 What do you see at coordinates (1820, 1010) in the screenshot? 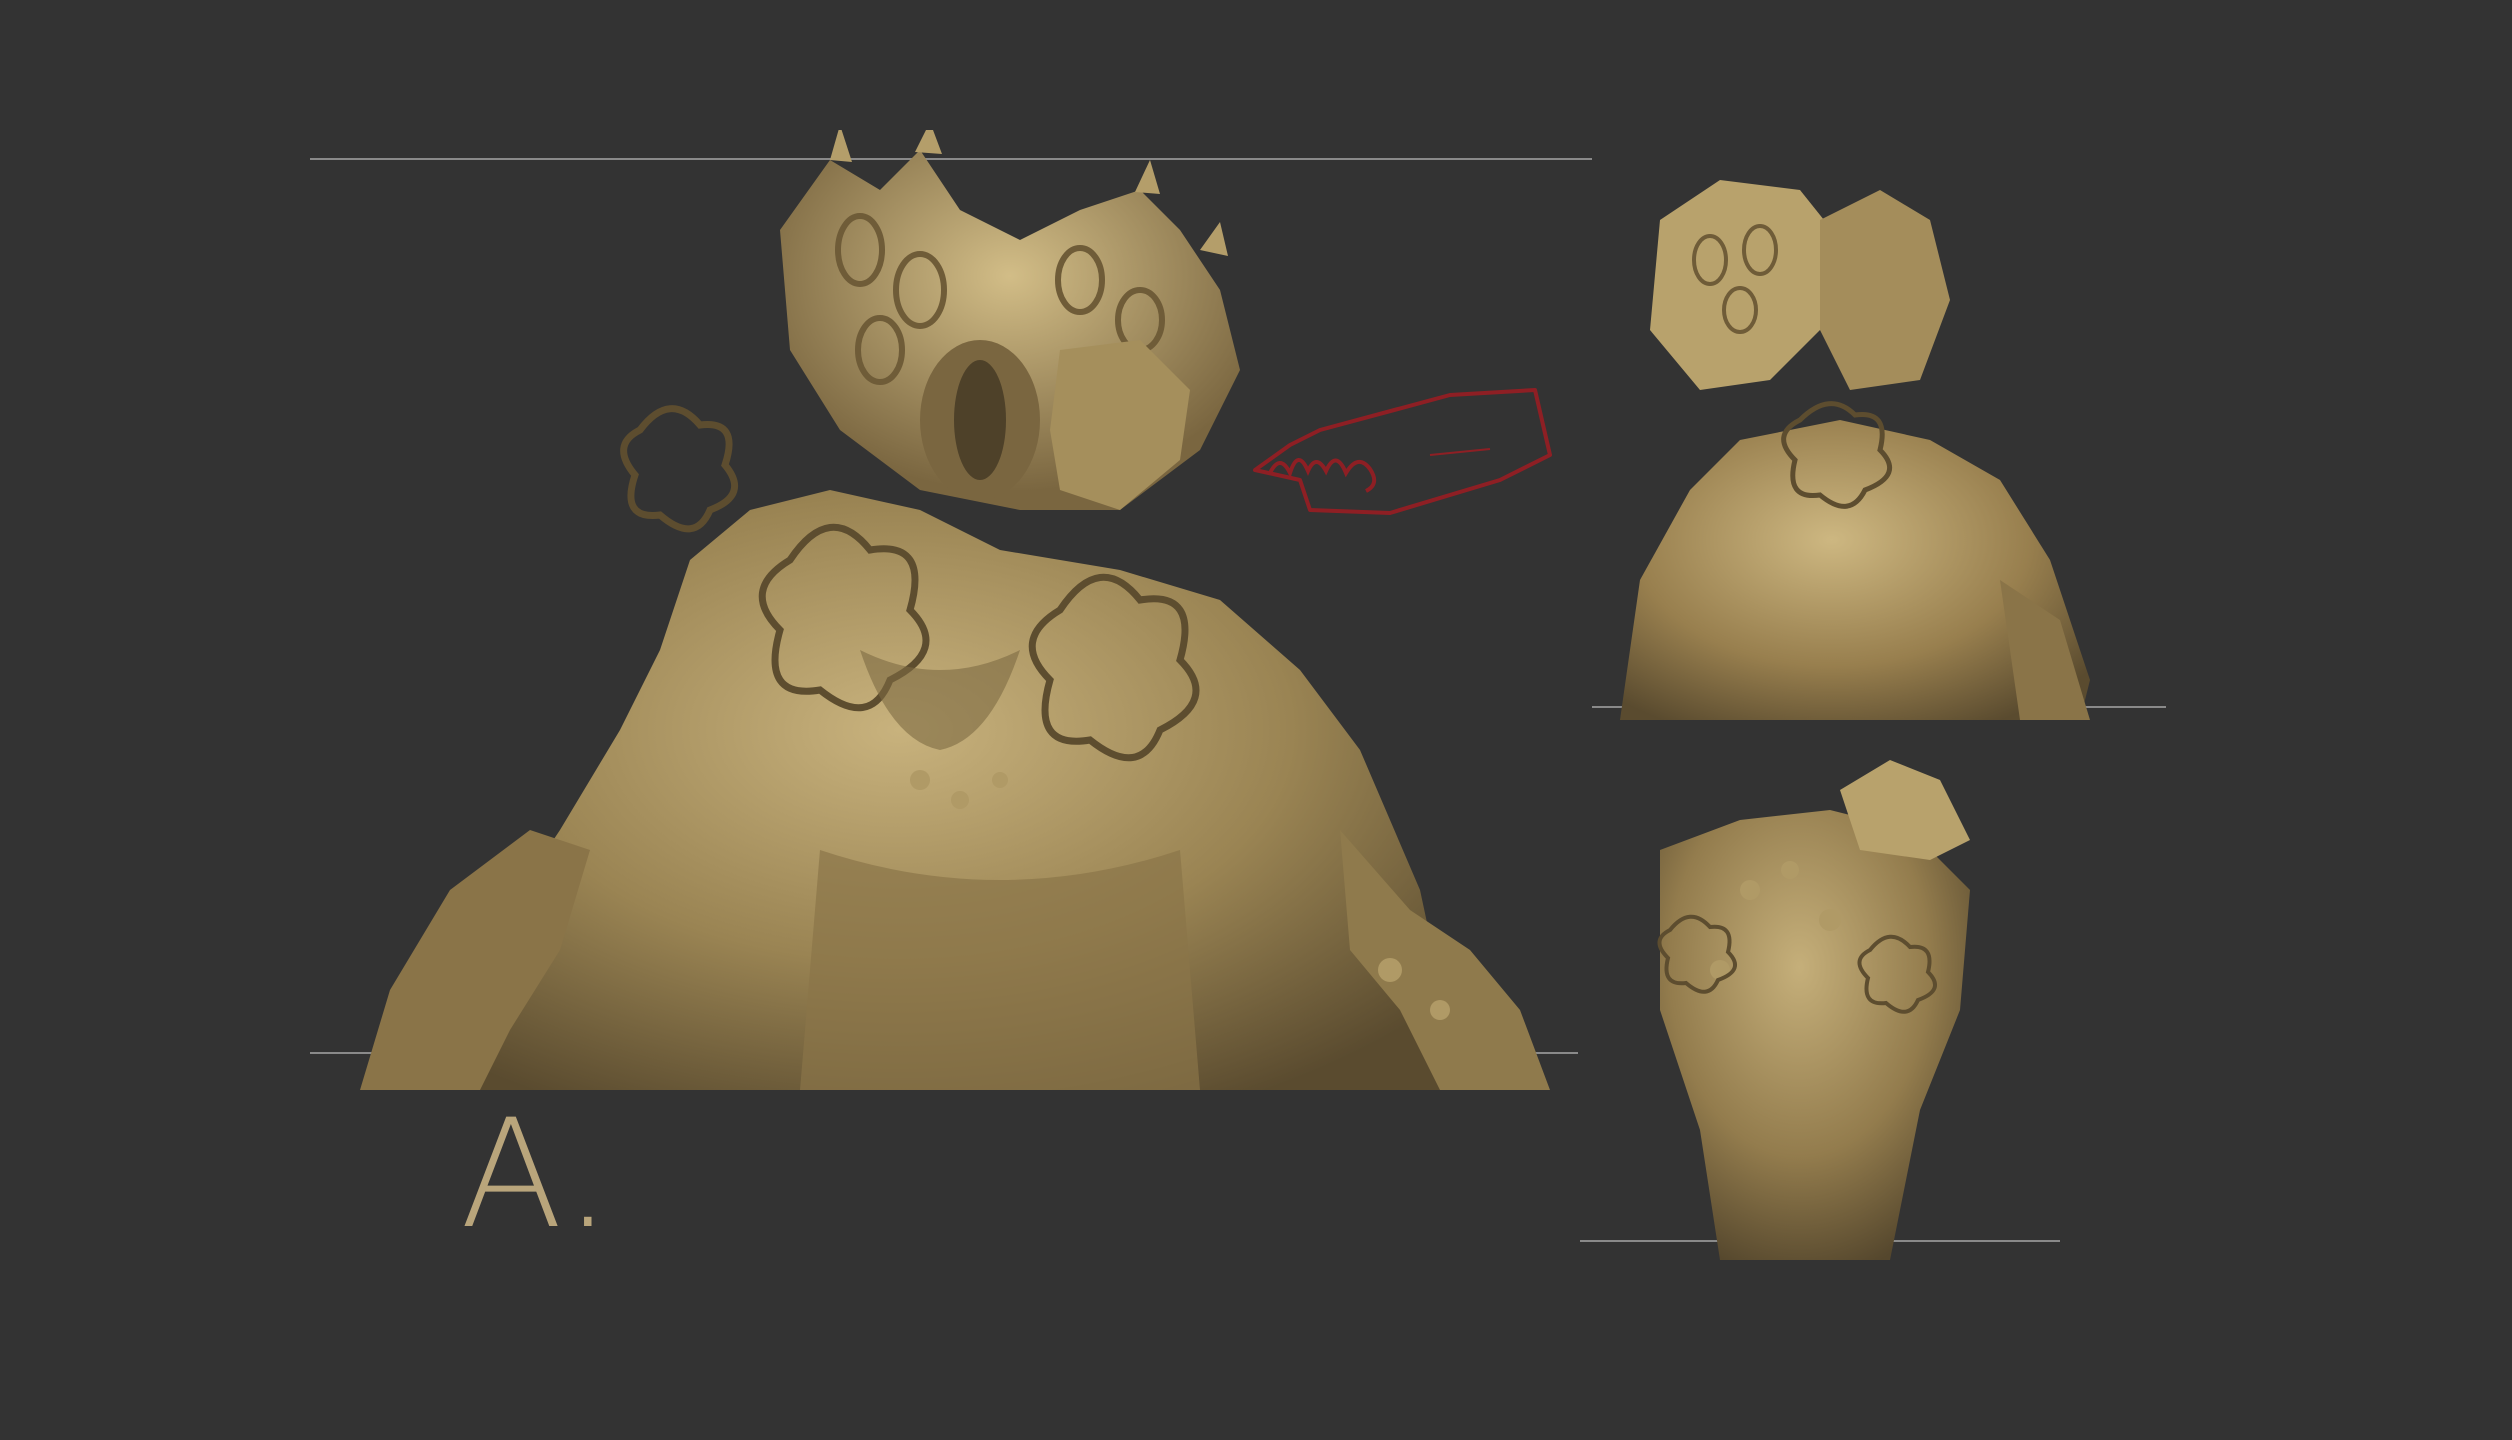
I see `back-view-sculpt` at bounding box center [1820, 1010].